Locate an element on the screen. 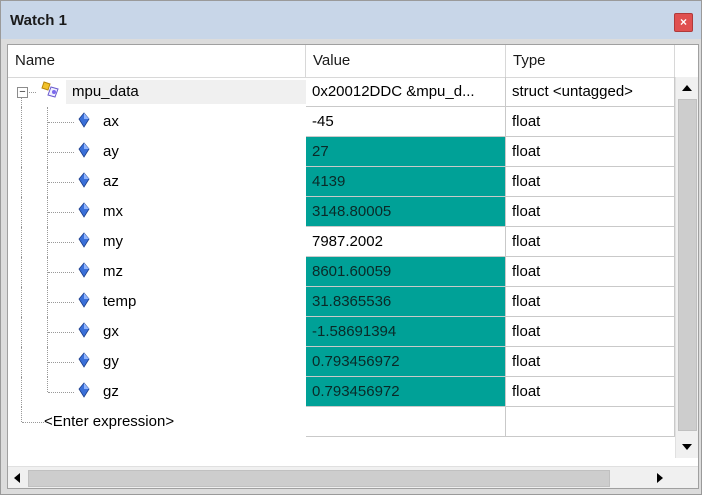 This screenshot has width=702, height=495. value-cell: 3148.80005 is located at coordinates (406, 212).